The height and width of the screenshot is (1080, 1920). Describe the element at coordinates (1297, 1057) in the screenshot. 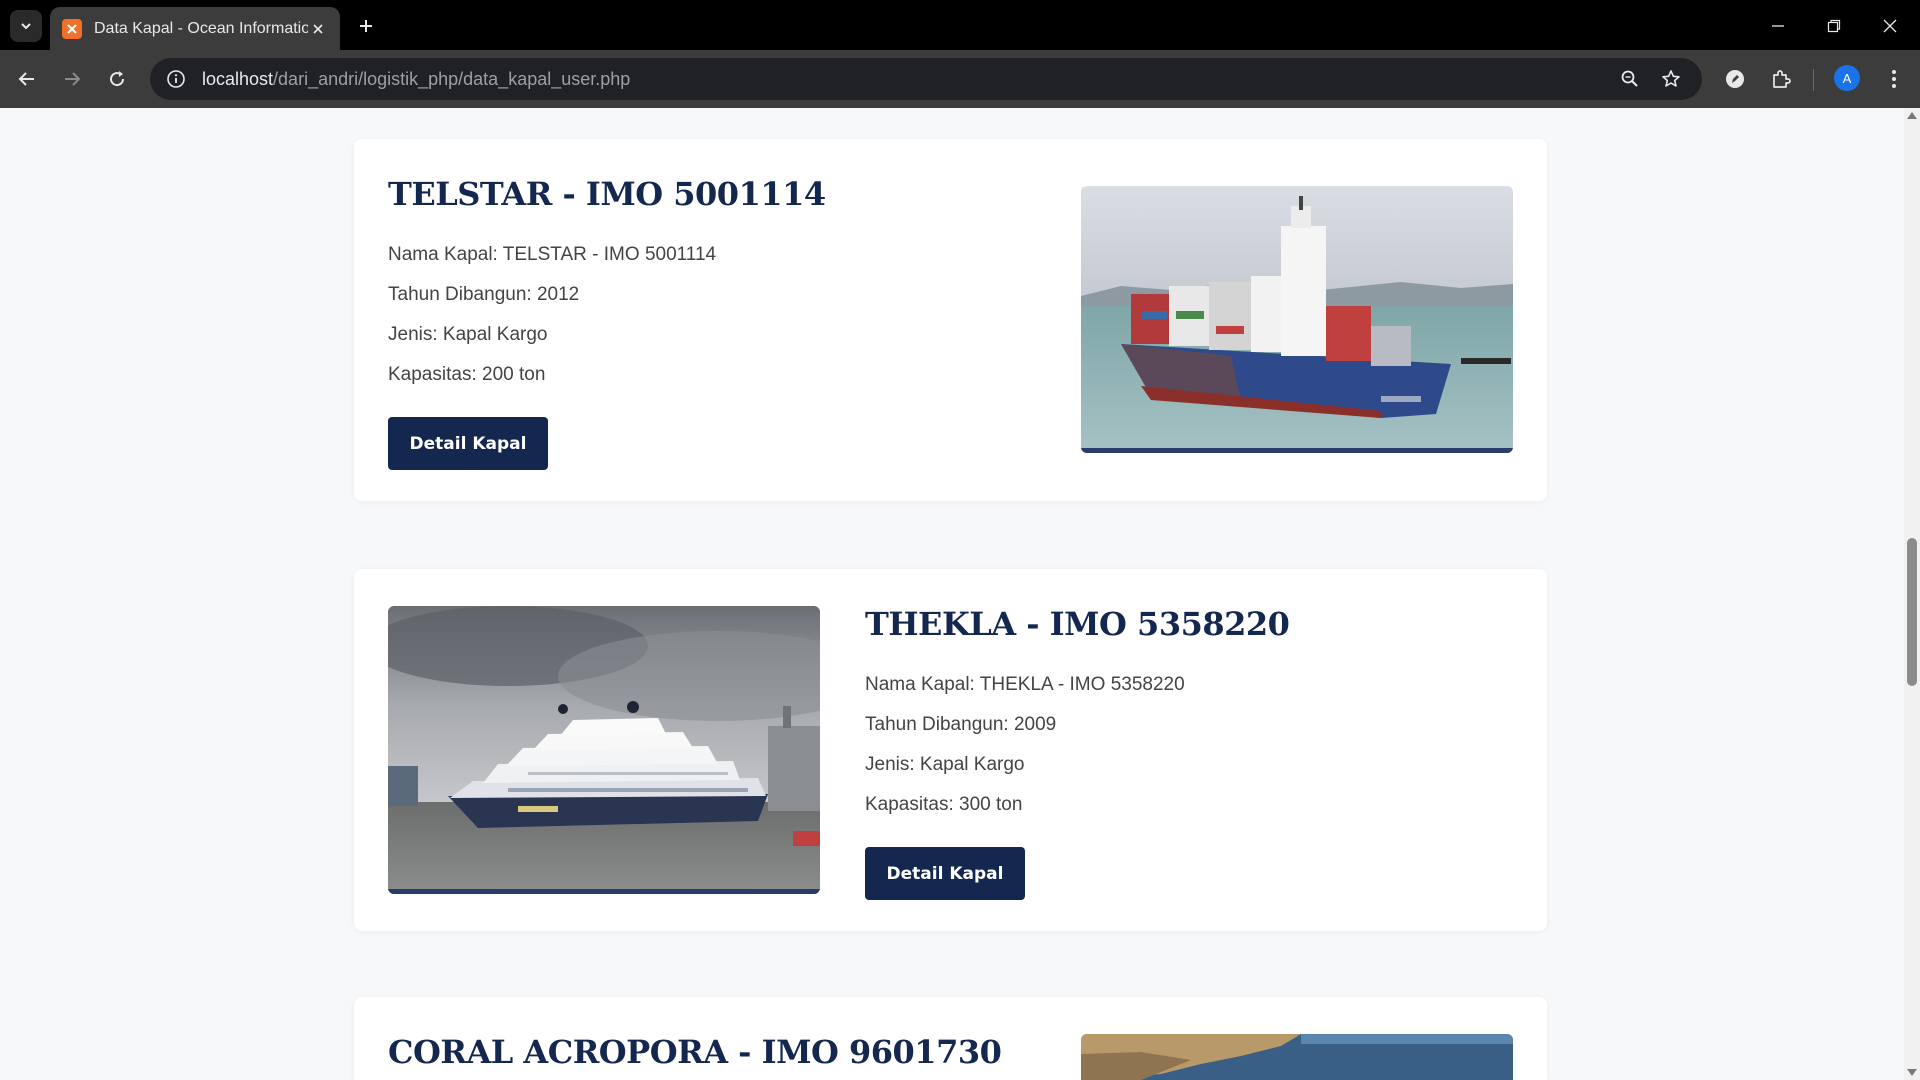

I see `ship-photo-coast` at that location.